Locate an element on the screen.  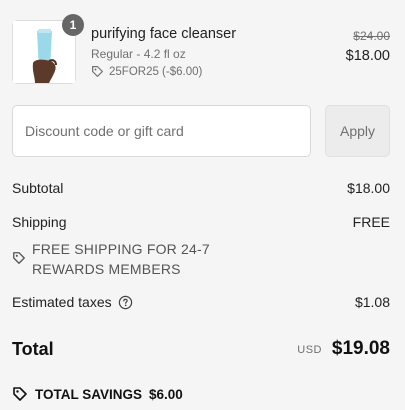
total-value: $19.08 is located at coordinates (360, 348).